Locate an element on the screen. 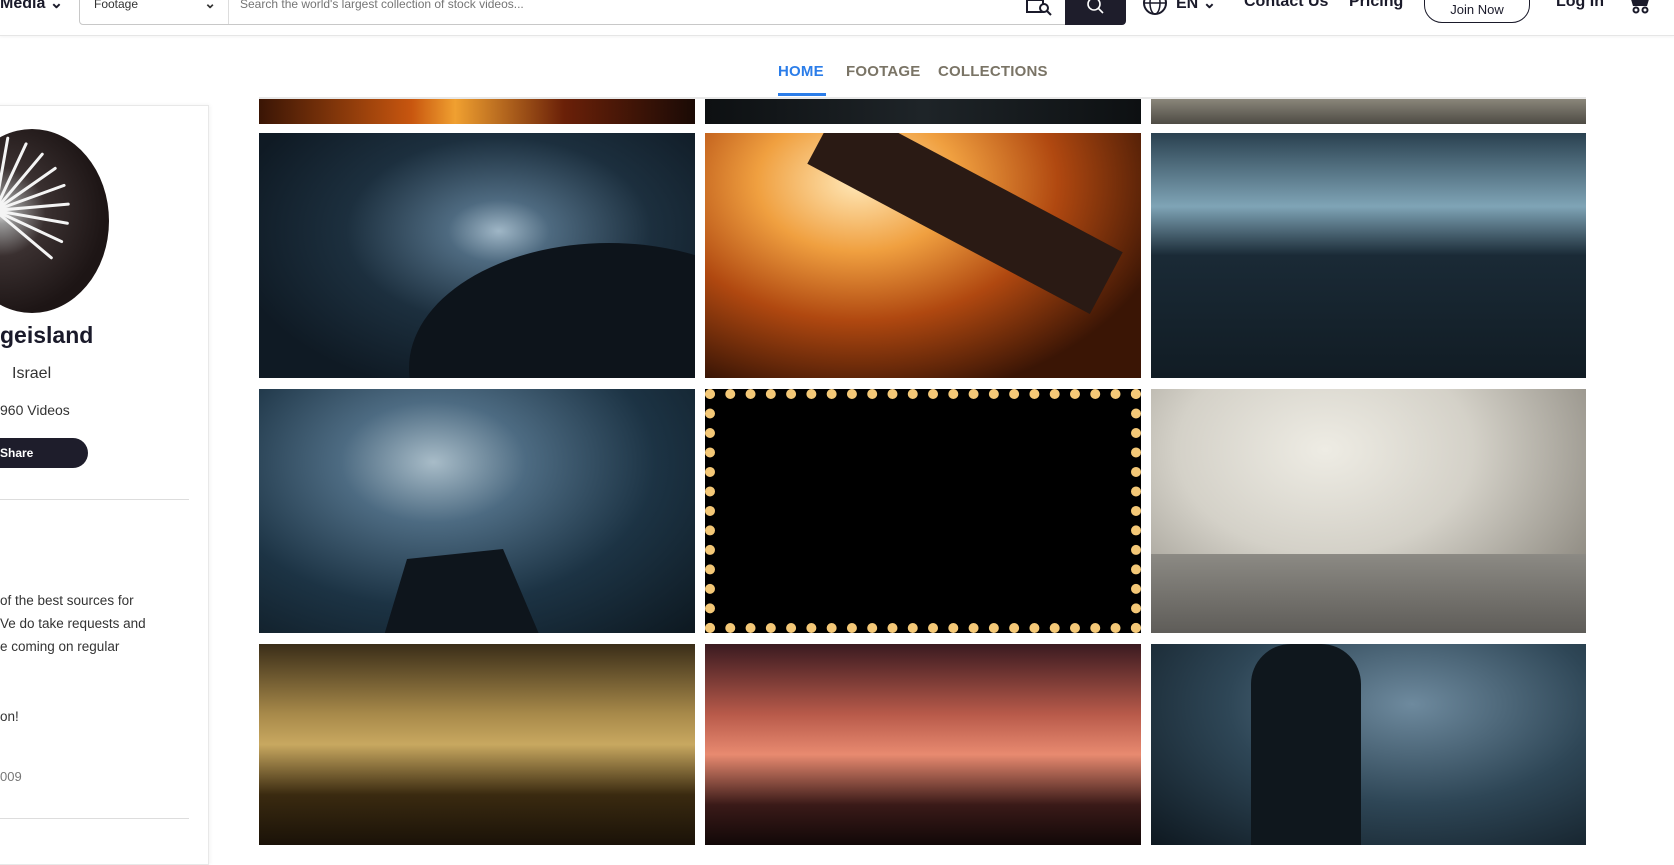 The image size is (1674, 865). bio-tail: on! is located at coordinates (9, 716).